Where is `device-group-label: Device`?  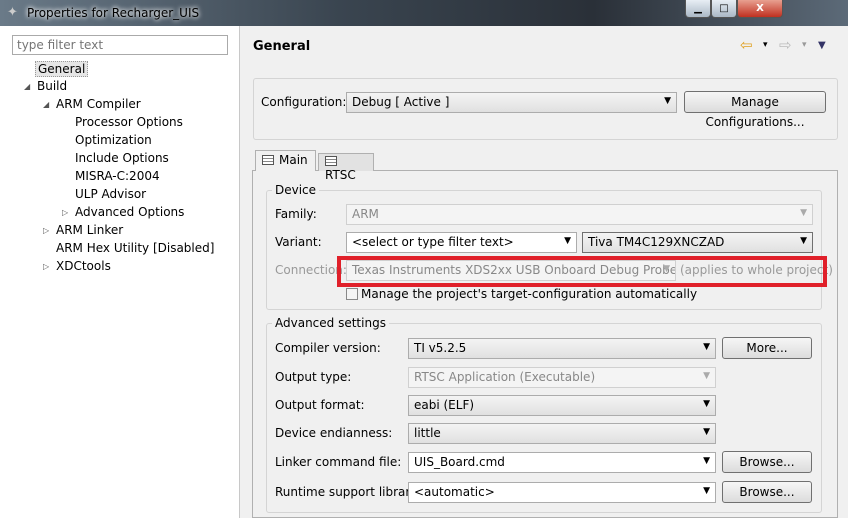 device-group-label: Device is located at coordinates (296, 190).